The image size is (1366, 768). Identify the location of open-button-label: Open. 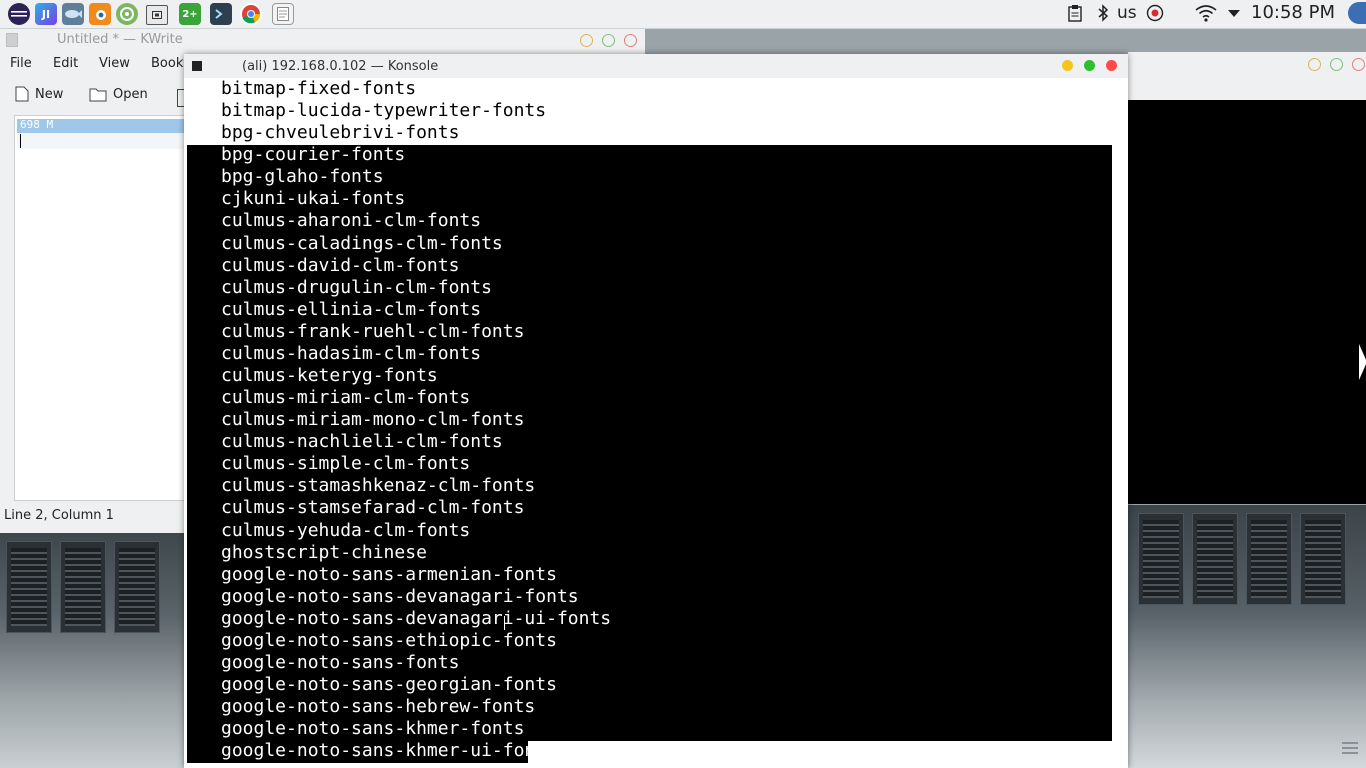
(130, 94).